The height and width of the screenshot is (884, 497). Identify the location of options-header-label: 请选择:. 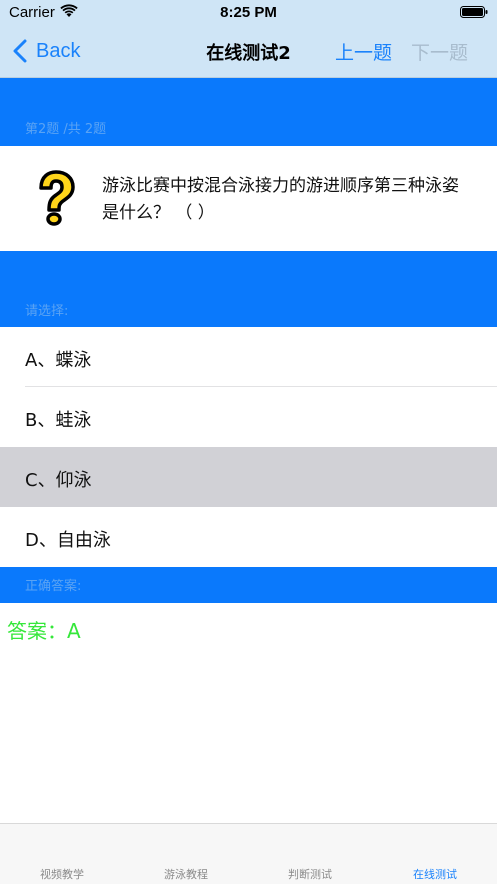
(47, 311).